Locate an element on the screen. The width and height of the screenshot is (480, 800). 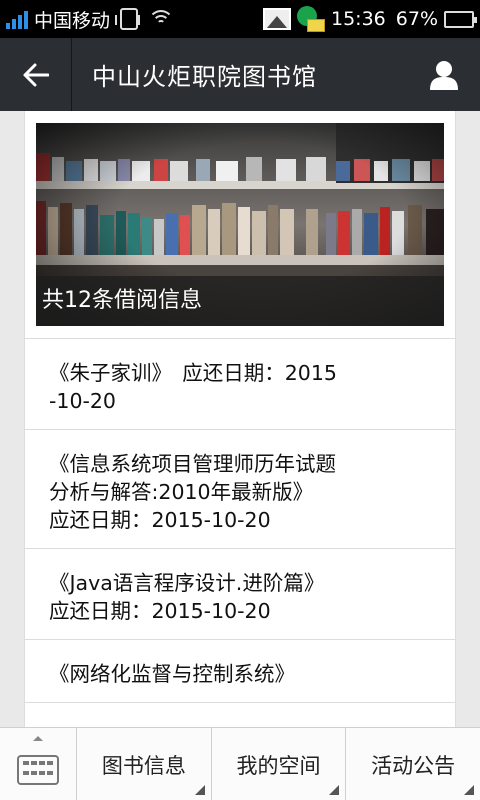
bottom-nav: 图书信息 我的空间 活动公告 is located at coordinates (240, 763).